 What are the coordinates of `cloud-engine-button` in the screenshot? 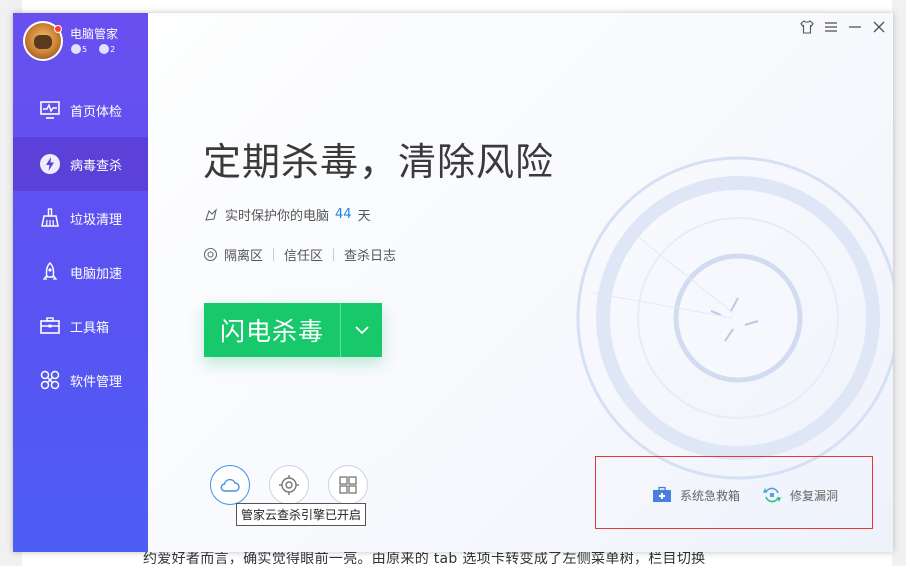 It's located at (230, 485).